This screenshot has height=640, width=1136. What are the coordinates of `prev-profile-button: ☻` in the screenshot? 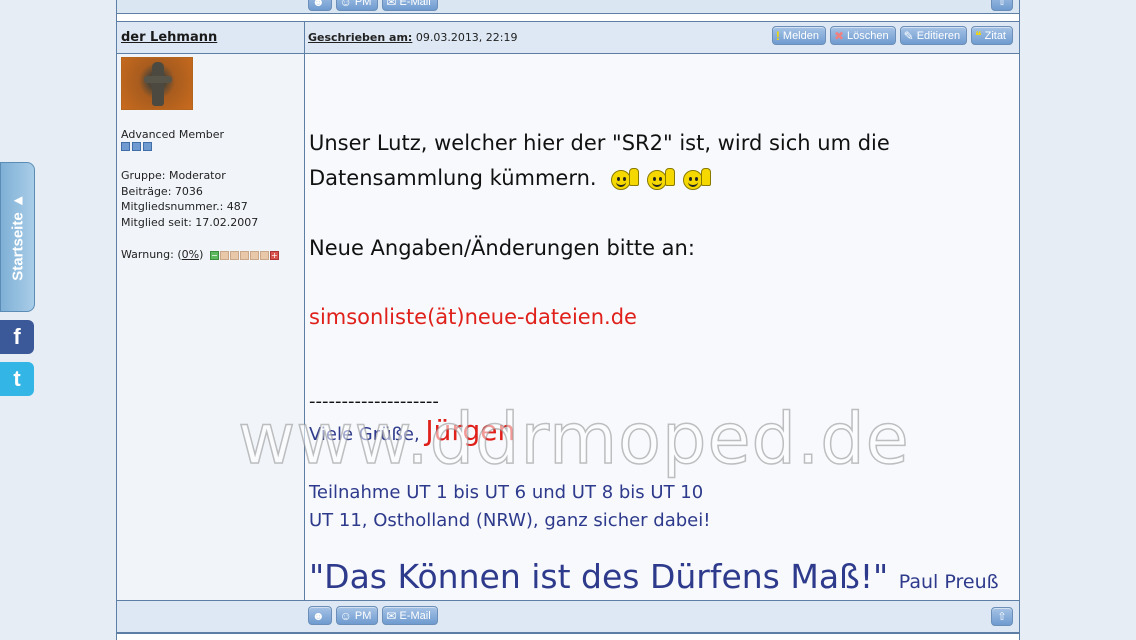 It's located at (320, 5).